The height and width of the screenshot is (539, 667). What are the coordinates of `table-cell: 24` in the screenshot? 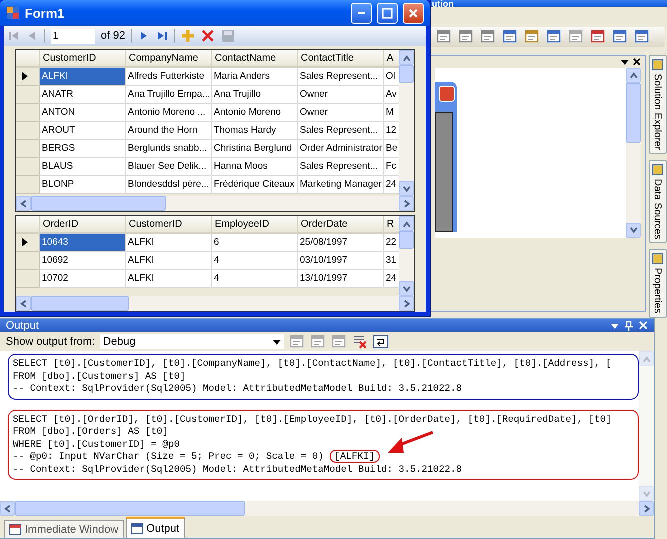 It's located at (391, 185).